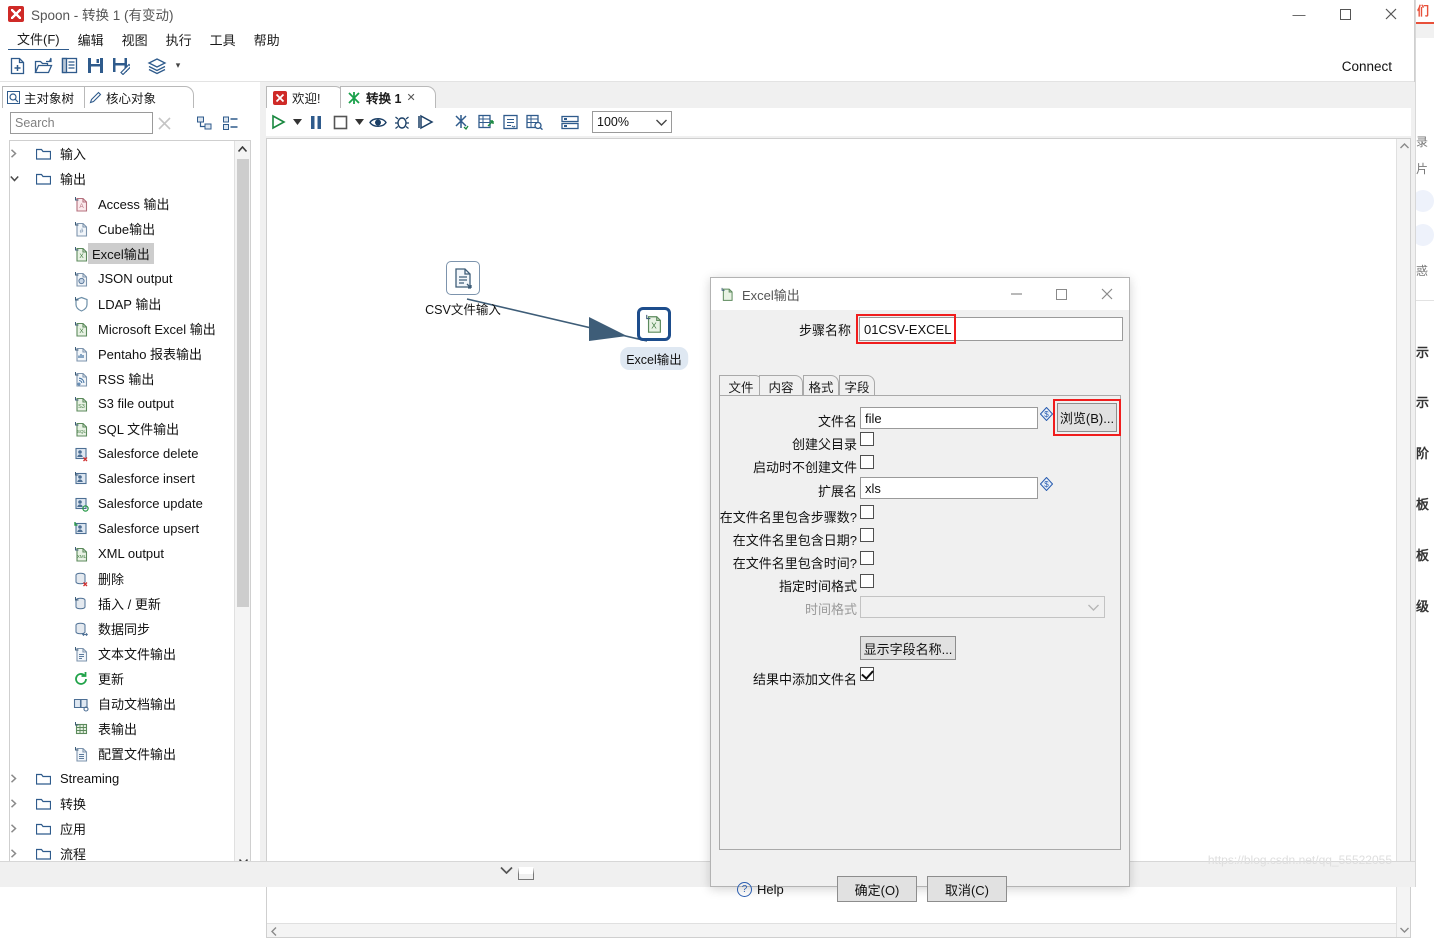  What do you see at coordinates (462, 122) in the screenshot?
I see `hop-icon` at bounding box center [462, 122].